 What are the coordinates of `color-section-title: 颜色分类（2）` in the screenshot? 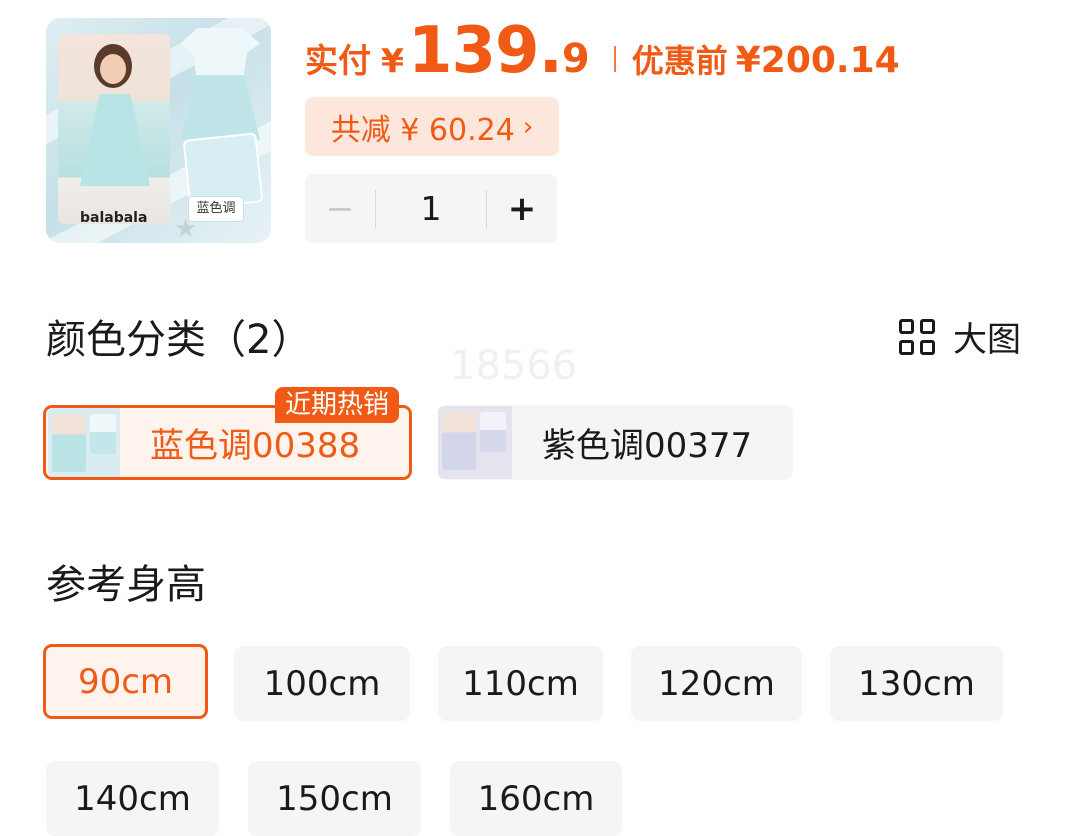 It's located at (179, 340).